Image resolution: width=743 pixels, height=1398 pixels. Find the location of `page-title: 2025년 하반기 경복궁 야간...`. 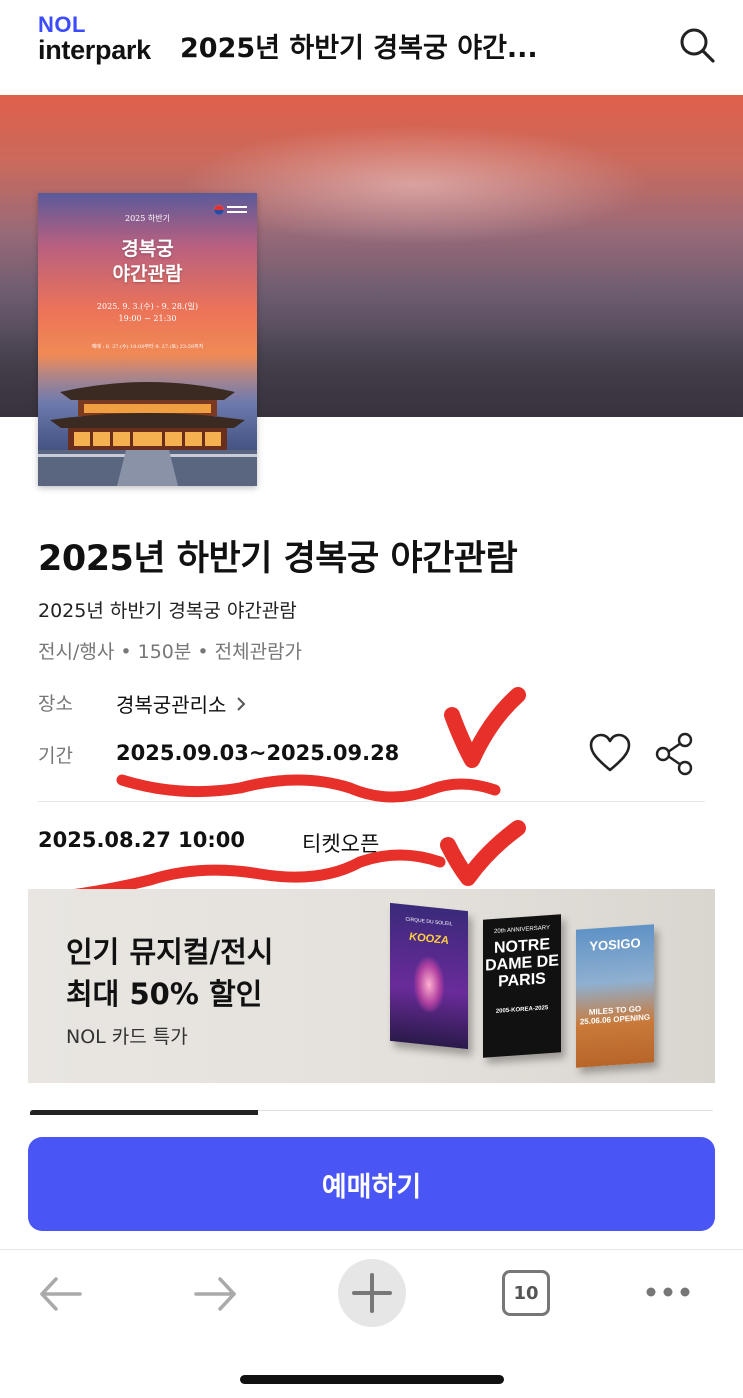

page-title: 2025년 하반기 경복궁 야간... is located at coordinates (359, 48).